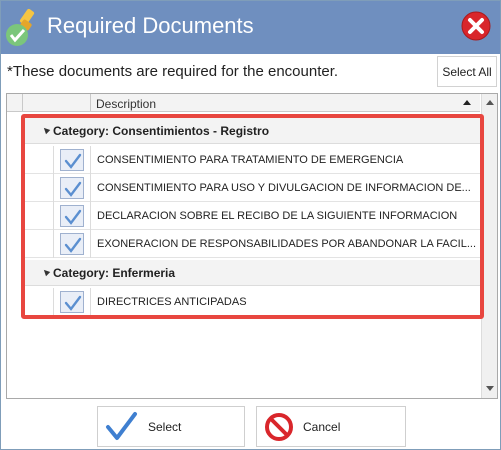  What do you see at coordinates (150, 25) in the screenshot?
I see `dialog-title: Required Documents` at bounding box center [150, 25].